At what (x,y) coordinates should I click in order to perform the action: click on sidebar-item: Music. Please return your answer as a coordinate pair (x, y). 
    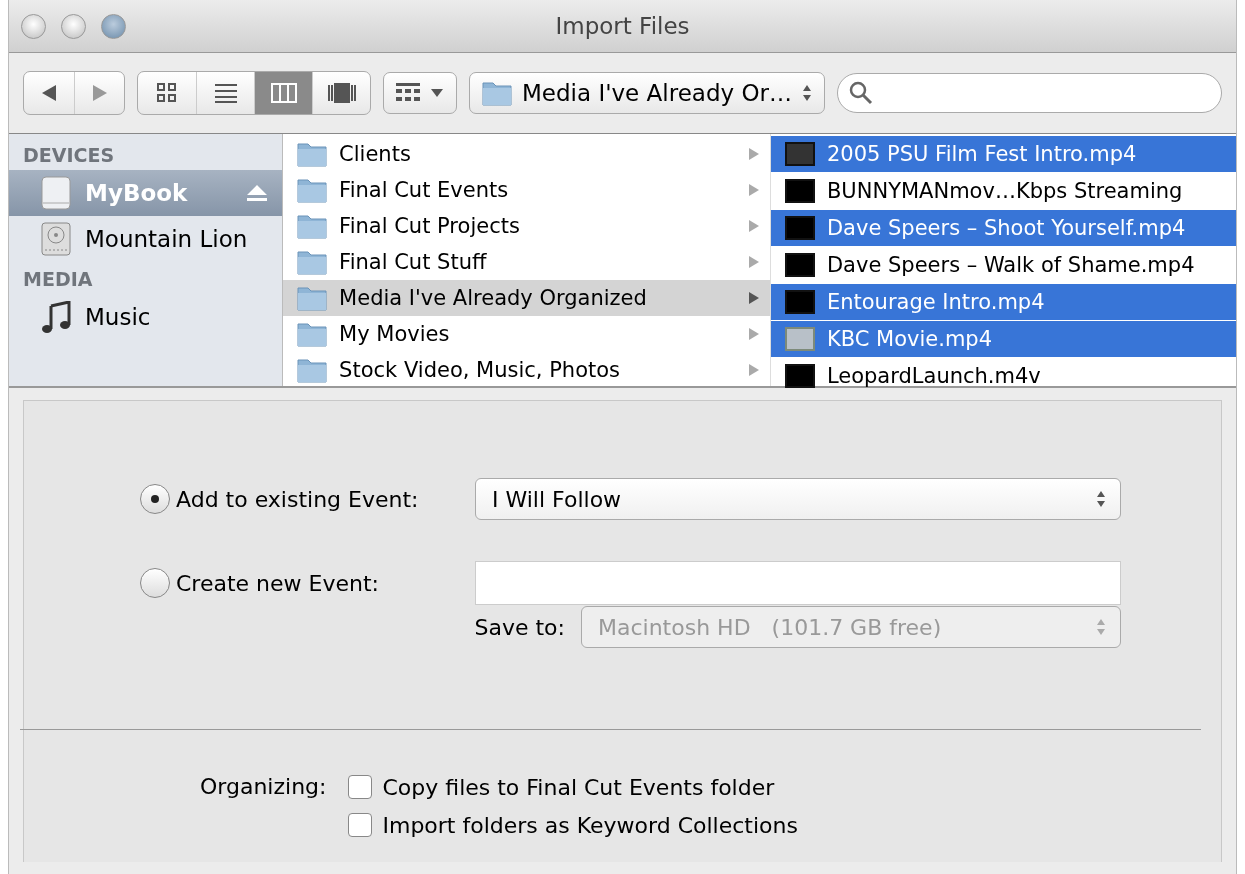
    Looking at the image, I should click on (146, 317).